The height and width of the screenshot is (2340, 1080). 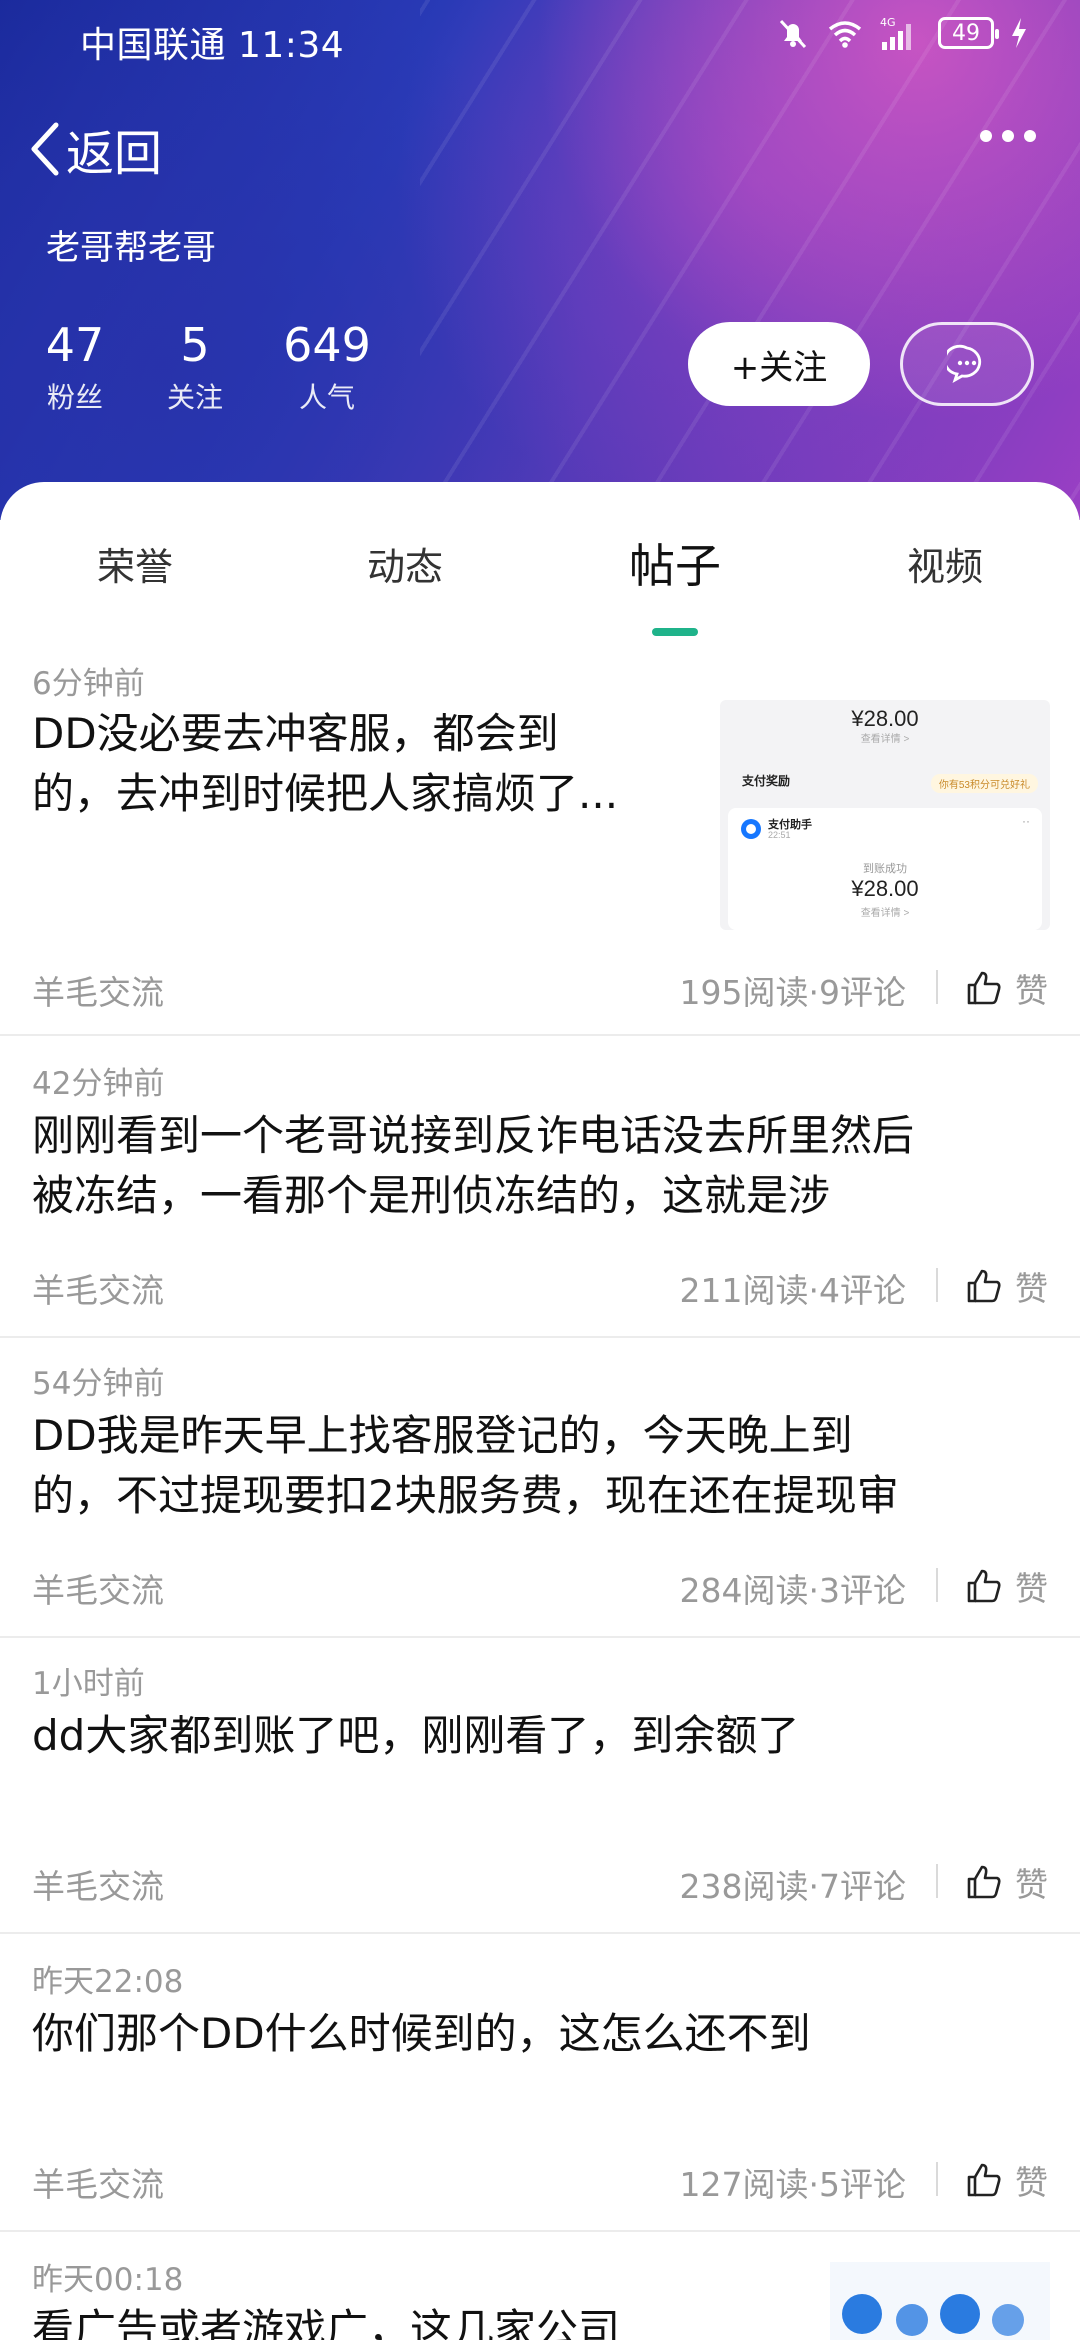 I want to click on mute-bell-icon, so click(x=793, y=33).